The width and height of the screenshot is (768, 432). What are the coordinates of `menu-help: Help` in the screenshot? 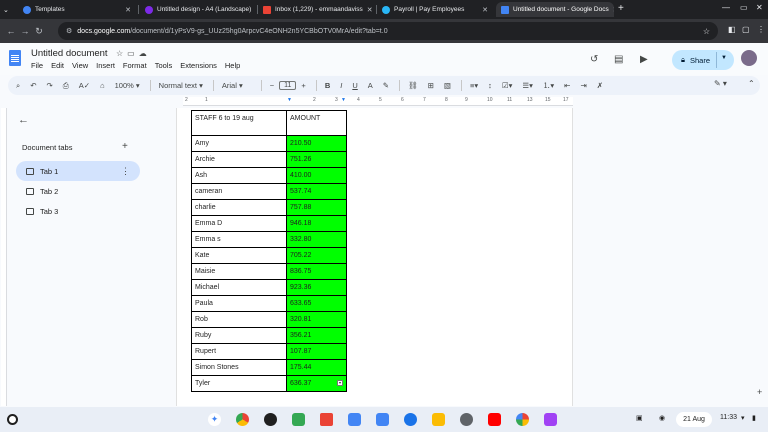 It's located at (232, 65).